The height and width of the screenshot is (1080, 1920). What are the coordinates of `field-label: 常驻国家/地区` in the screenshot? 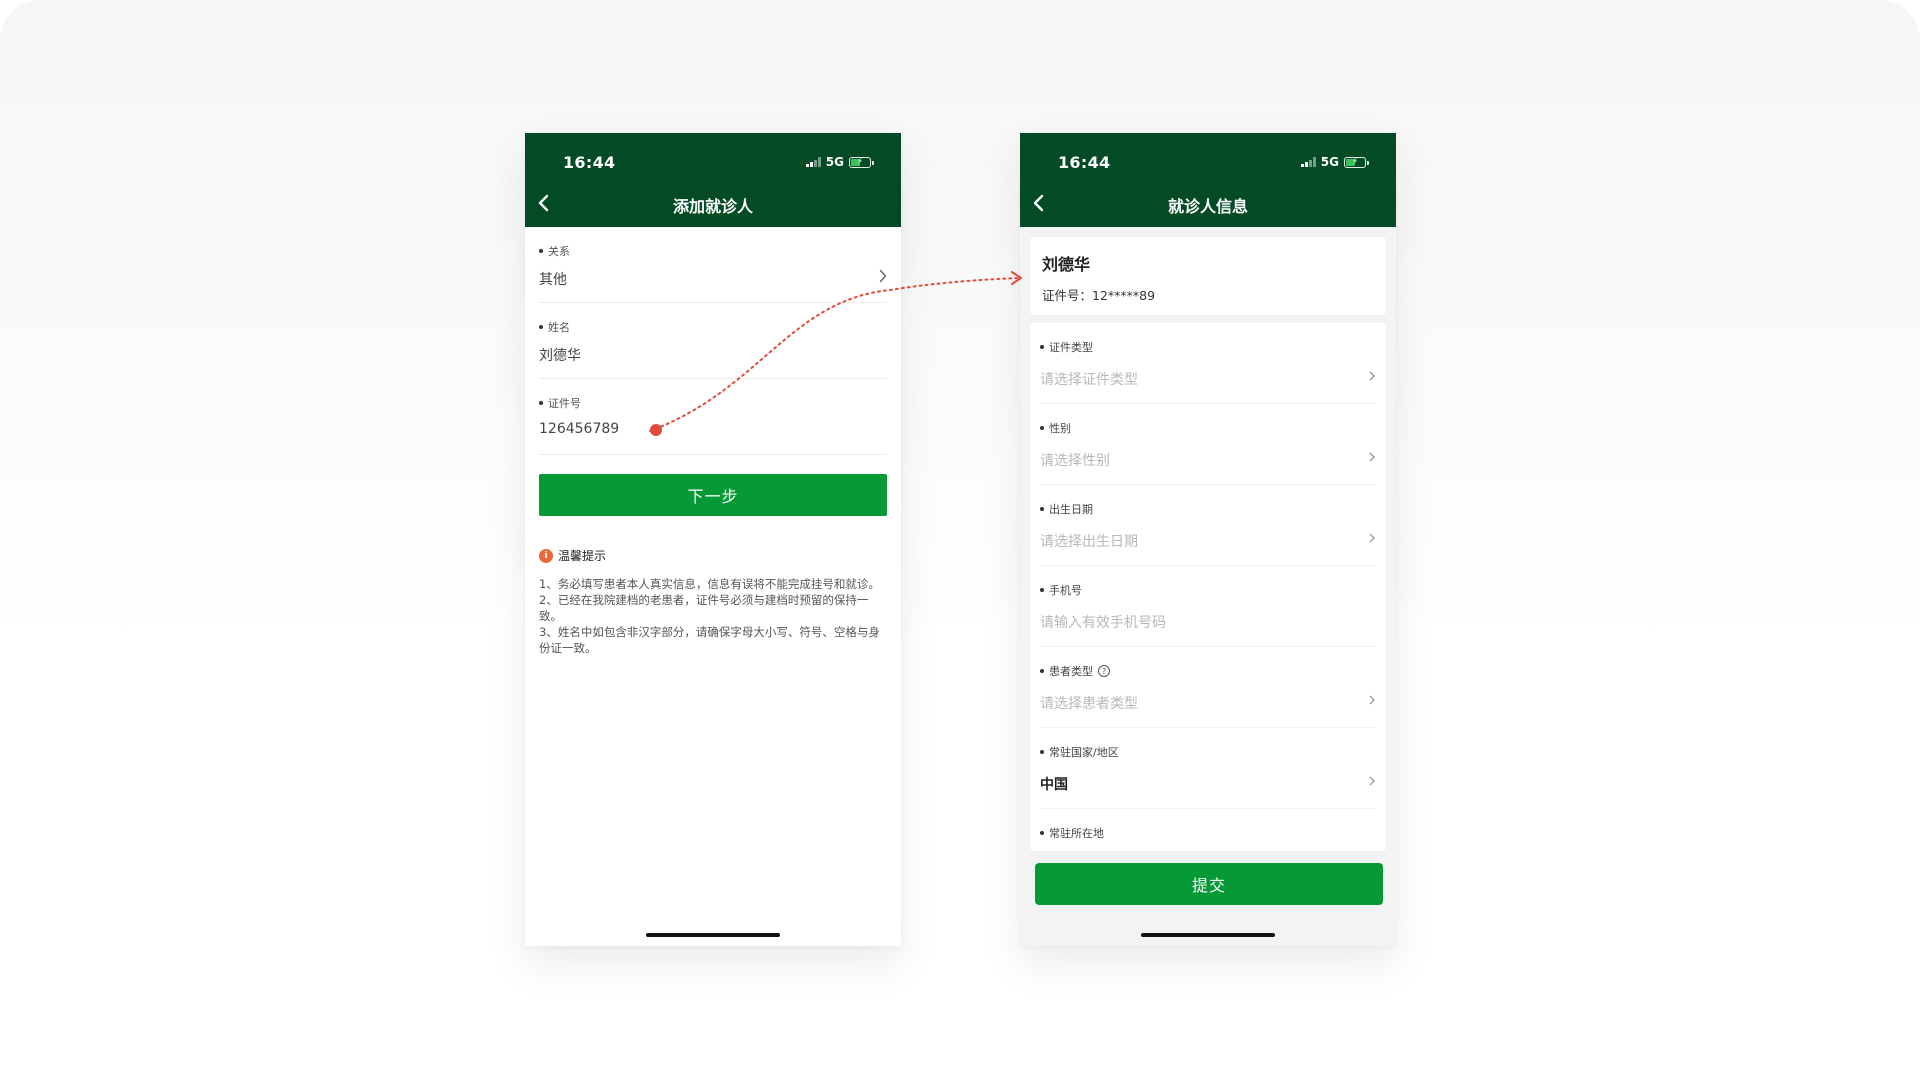 It's located at (1079, 752).